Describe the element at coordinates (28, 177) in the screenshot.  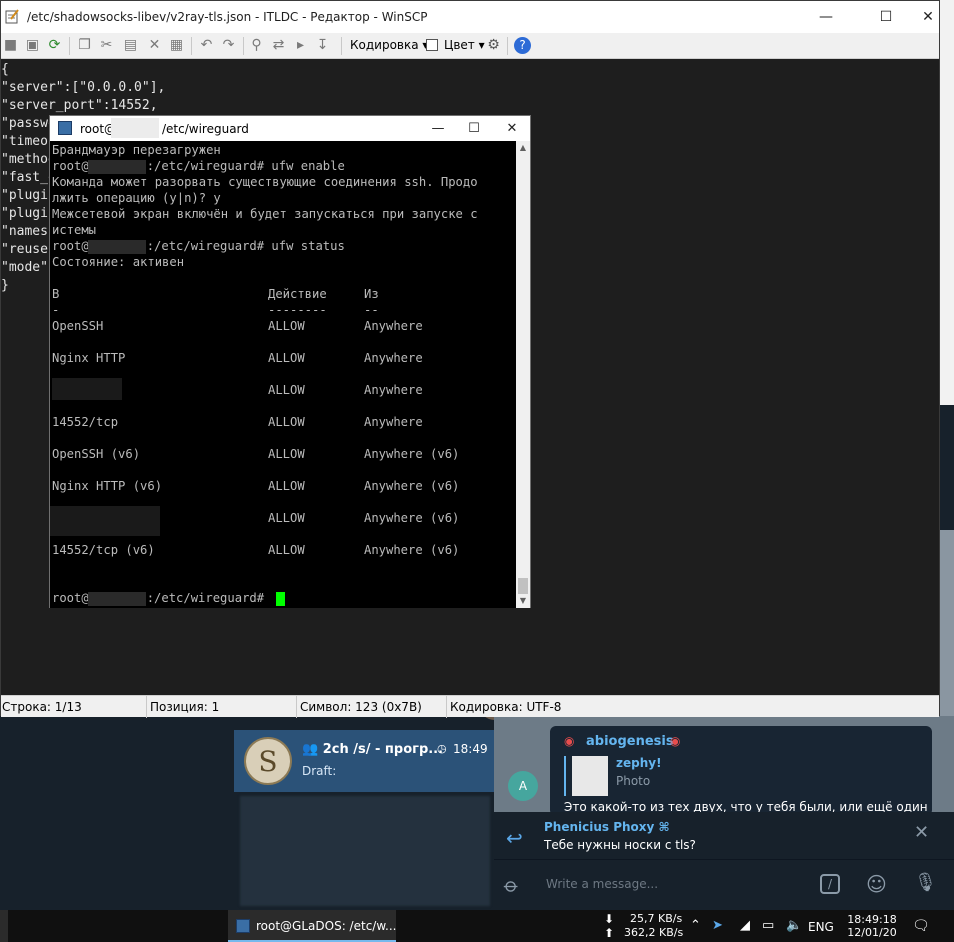
I see `editor-line: "fast_o` at that location.